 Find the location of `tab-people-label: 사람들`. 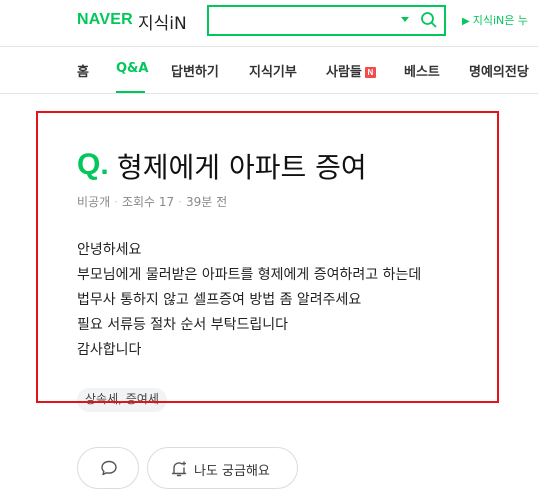

tab-people-label: 사람들 is located at coordinates (344, 72).